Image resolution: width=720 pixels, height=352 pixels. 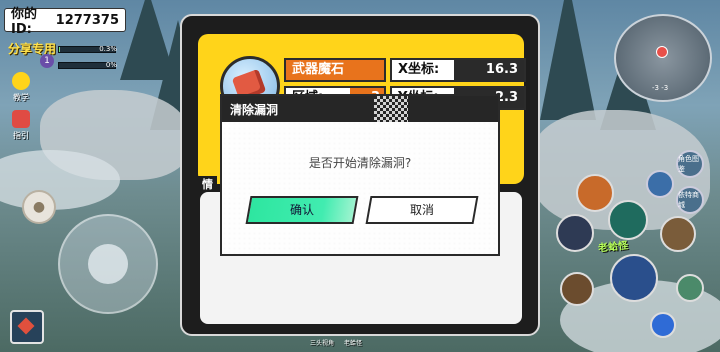 What do you see at coordinates (663, 325) in the screenshot?
I see `item-skill-icon` at bounding box center [663, 325].